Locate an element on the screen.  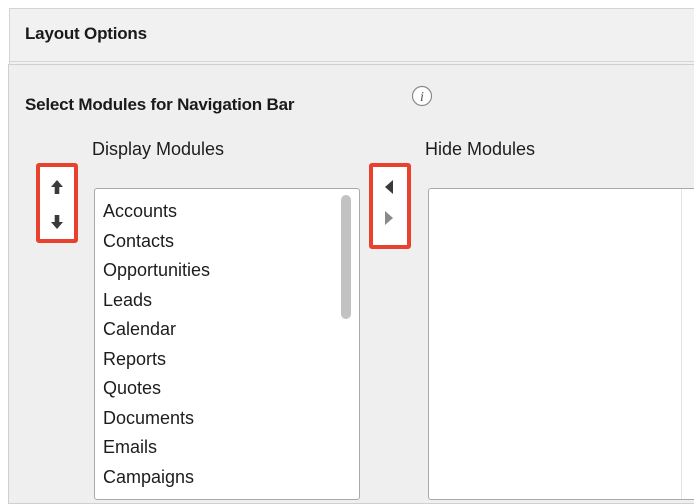
move-to-display-button is located at coordinates (389, 187).